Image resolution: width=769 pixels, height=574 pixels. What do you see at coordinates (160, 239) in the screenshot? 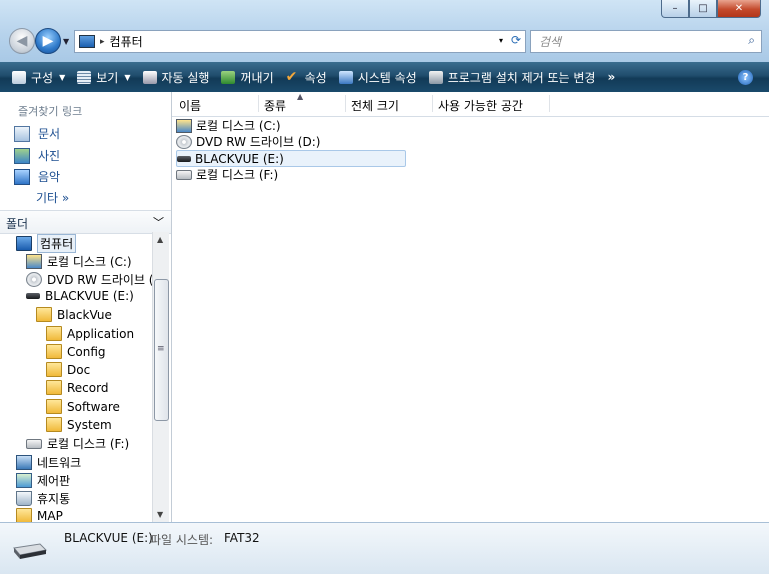
I see `scroll-up-icon: ▲` at bounding box center [160, 239].